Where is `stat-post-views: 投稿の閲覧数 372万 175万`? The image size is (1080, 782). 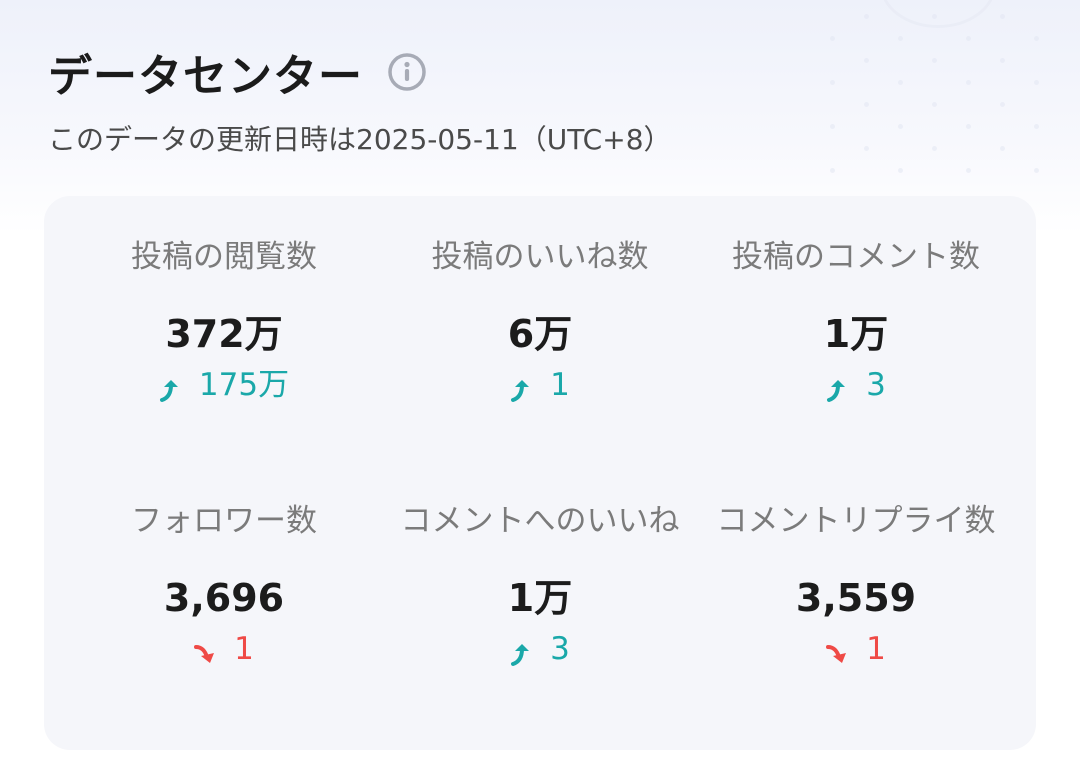
stat-post-views: 投稿の閲覧数 372万 175万 is located at coordinates (224, 321).